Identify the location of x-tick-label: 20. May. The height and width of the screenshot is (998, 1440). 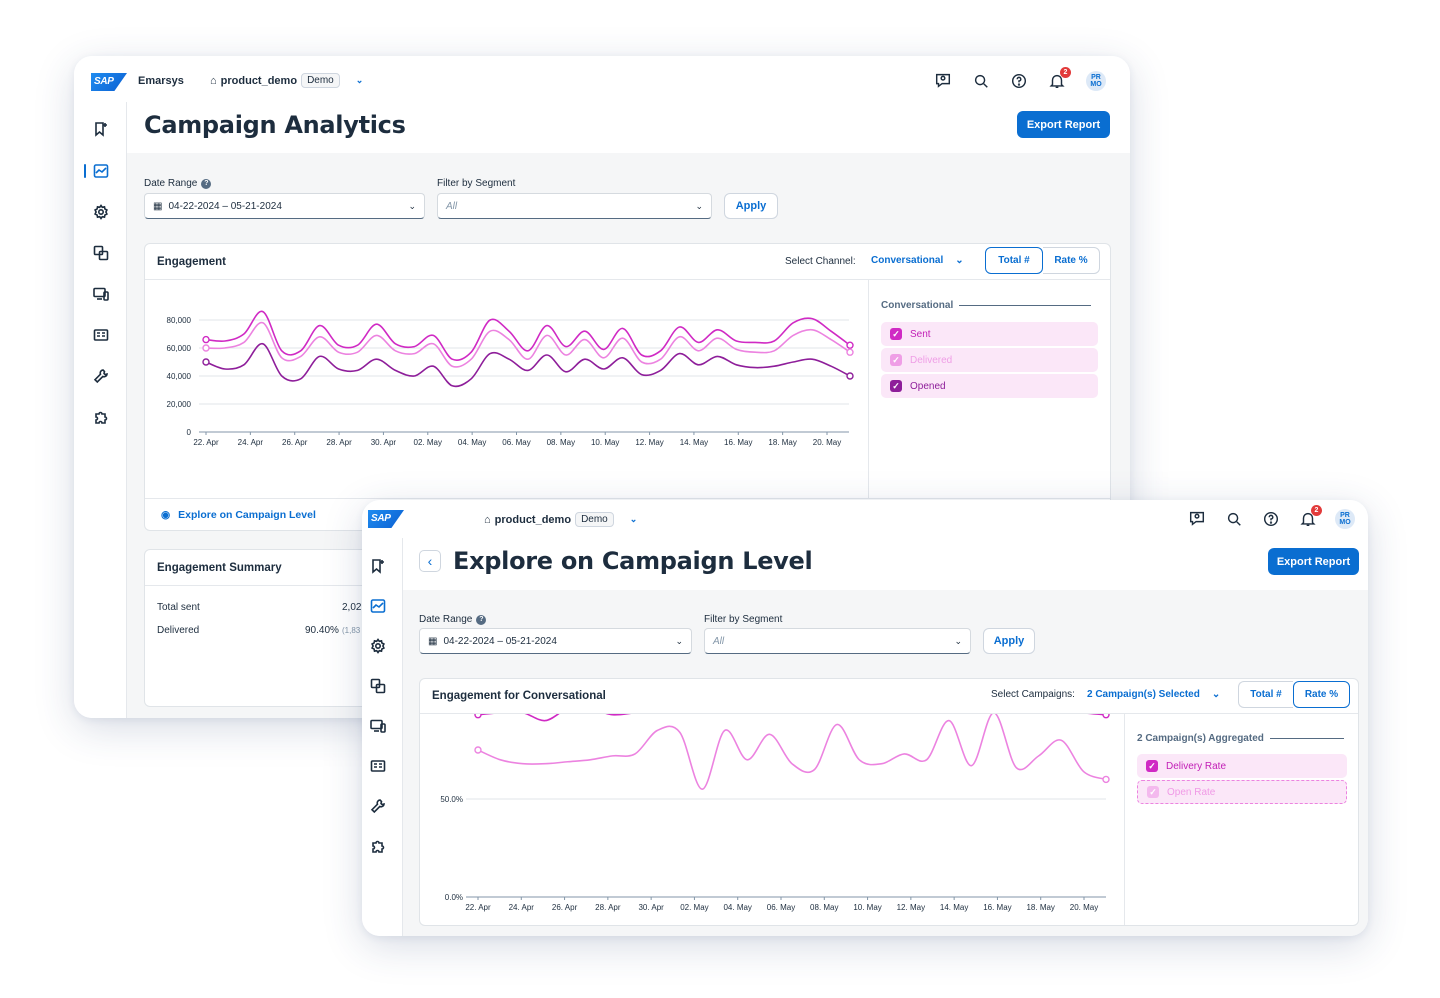
(1084, 907).